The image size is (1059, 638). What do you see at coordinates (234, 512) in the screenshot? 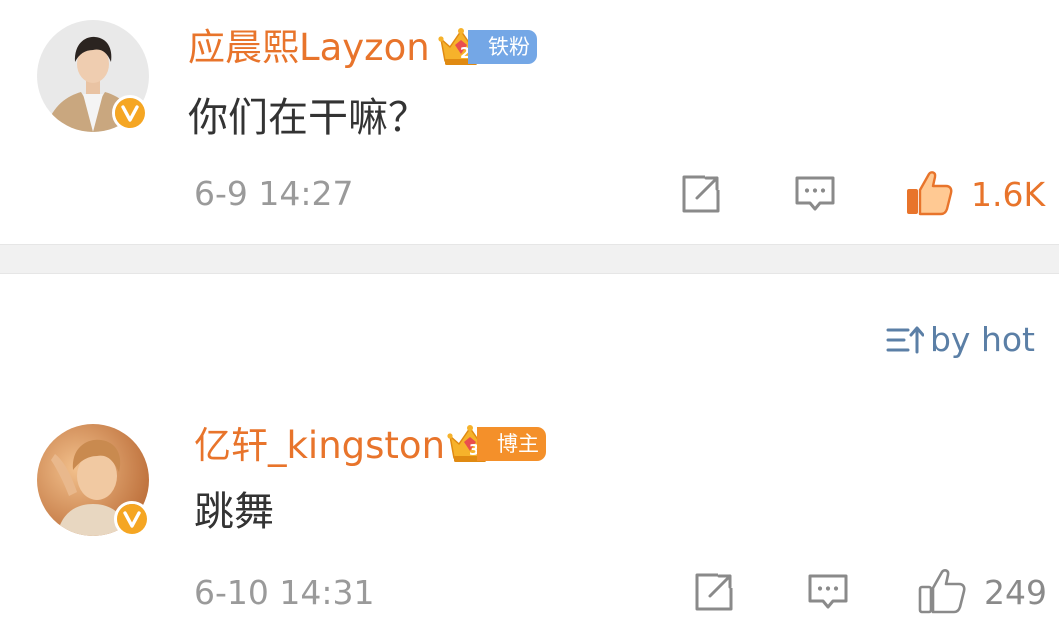
I see `comment-text: 跳舞` at bounding box center [234, 512].